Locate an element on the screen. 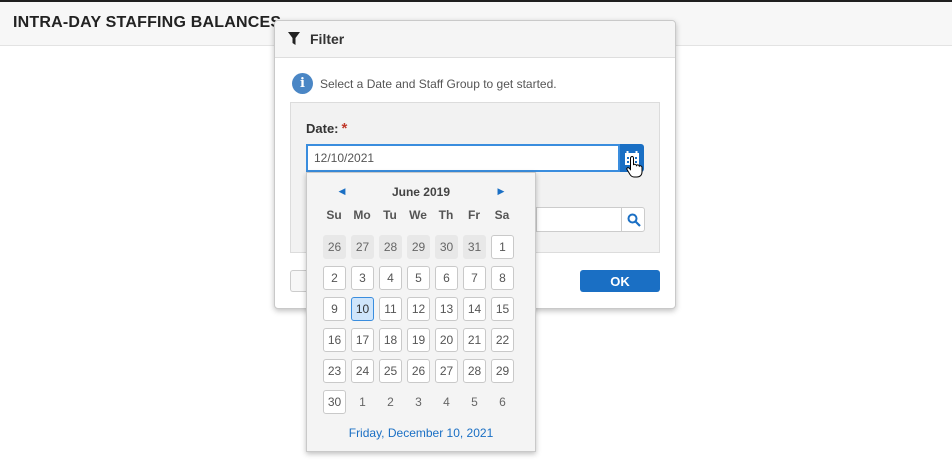 The width and height of the screenshot is (952, 461). calendar-day: 14 is located at coordinates (474, 309).